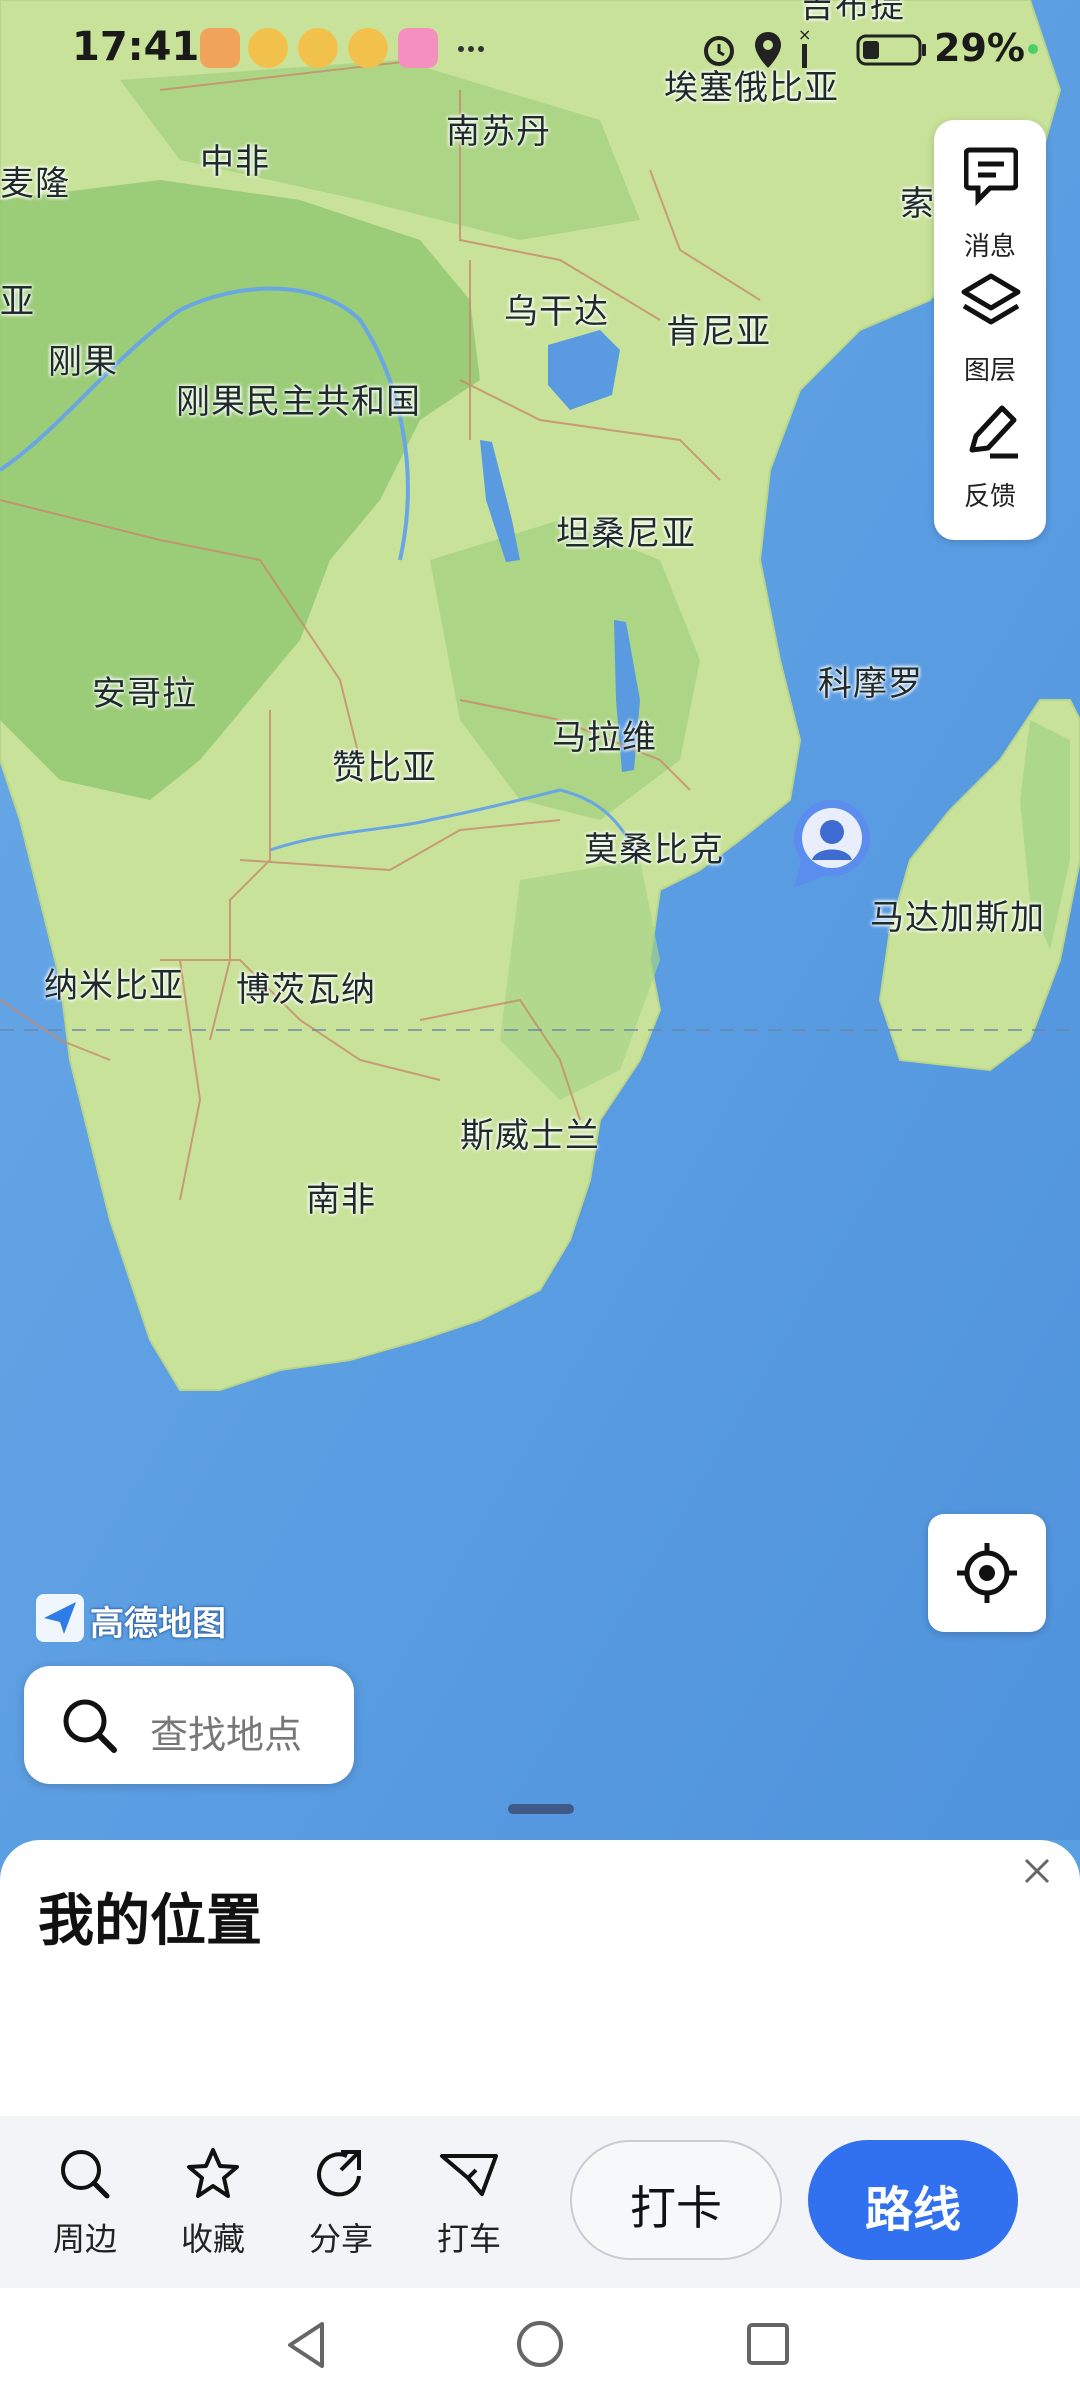  I want to click on alarm-icon, so click(719, 51).